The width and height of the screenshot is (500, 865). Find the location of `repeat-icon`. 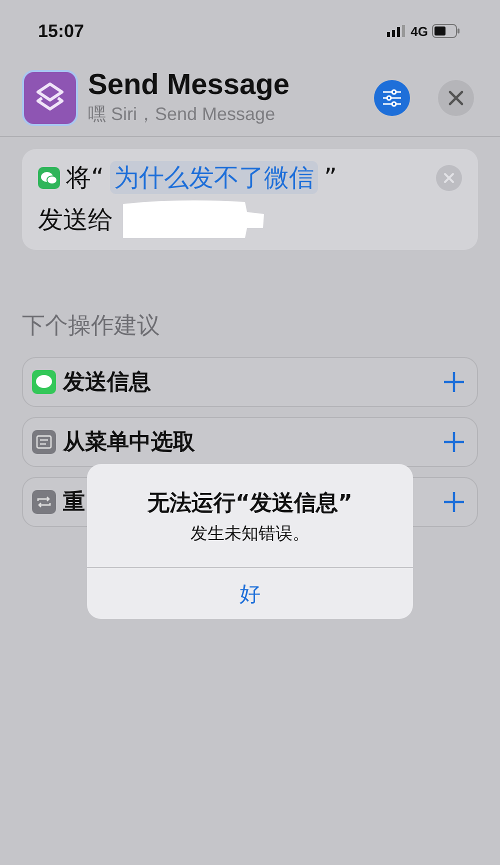

repeat-icon is located at coordinates (44, 502).